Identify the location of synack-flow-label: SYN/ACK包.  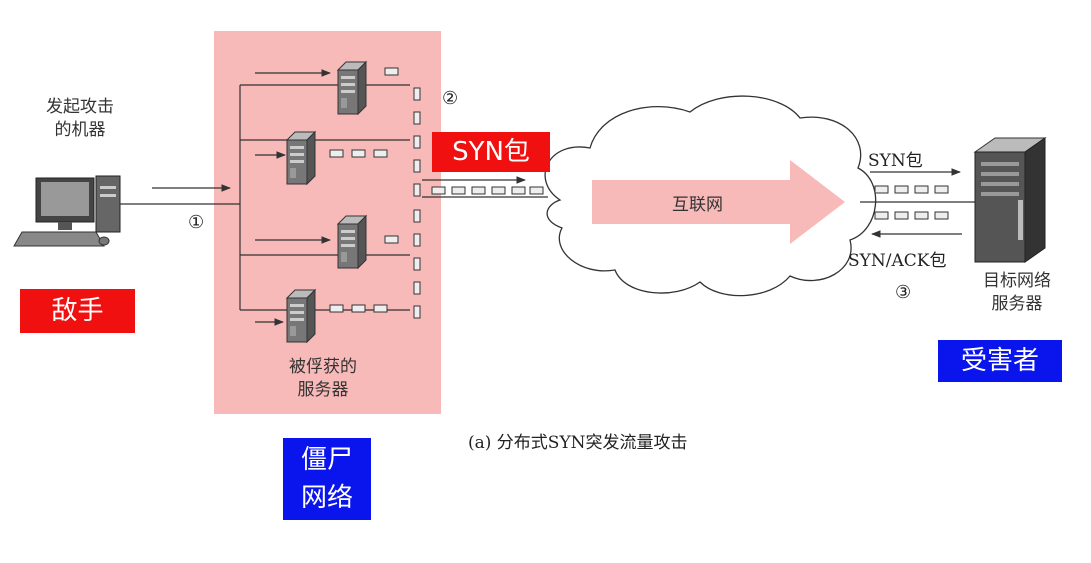
(897, 261).